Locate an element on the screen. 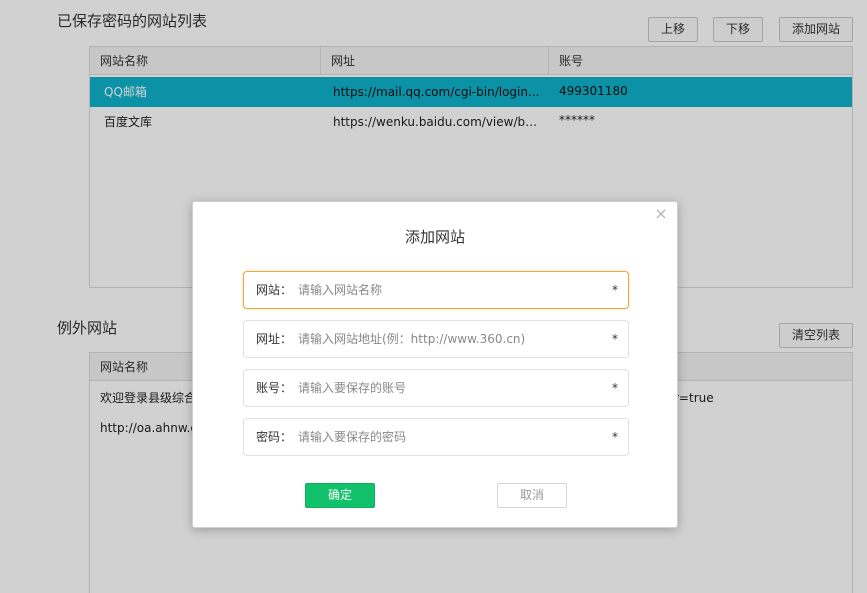 The height and width of the screenshot is (593, 867). site-url-input is located at coordinates (448, 339).